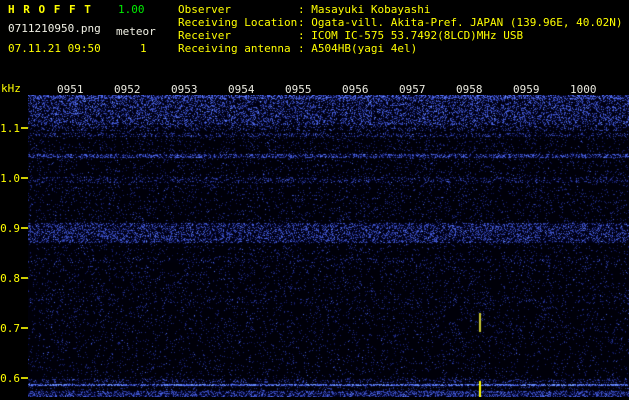 This screenshot has height=400, width=629. What do you see at coordinates (54, 48) in the screenshot?
I see `observation-datetime: 07.11.21 09:50` at bounding box center [54, 48].